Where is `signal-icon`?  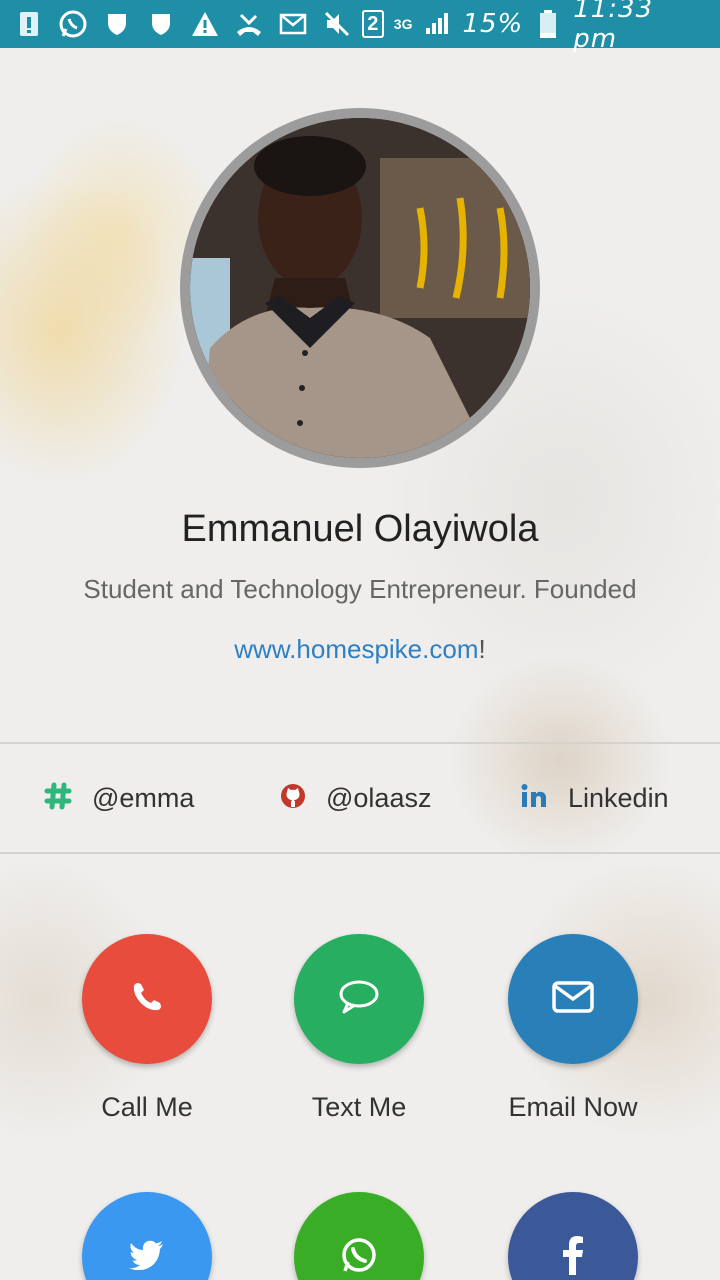
signal-icon is located at coordinates (437, 24).